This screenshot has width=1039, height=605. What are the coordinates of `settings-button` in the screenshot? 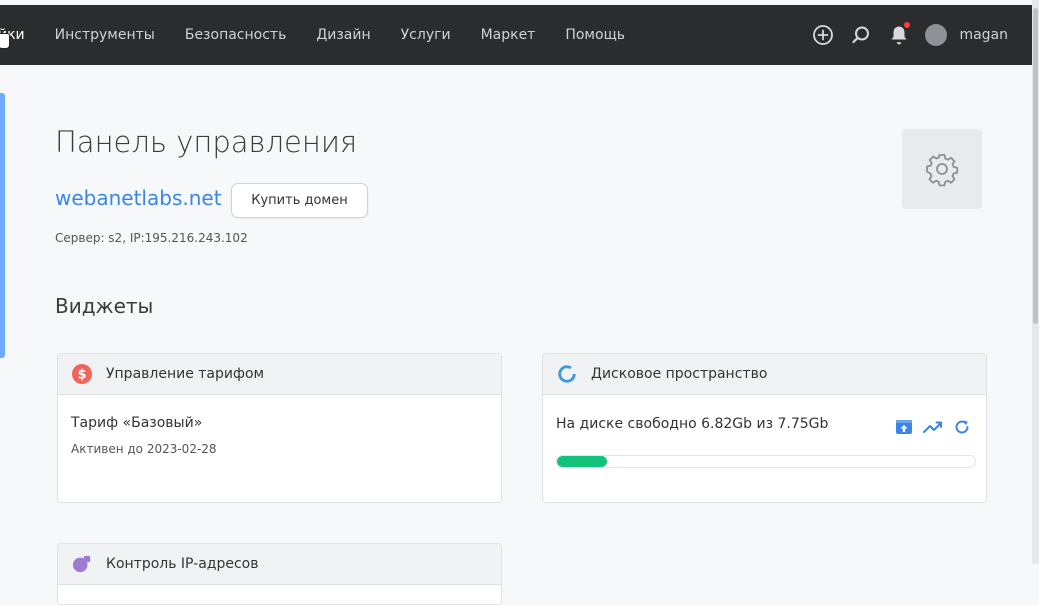 It's located at (942, 169).